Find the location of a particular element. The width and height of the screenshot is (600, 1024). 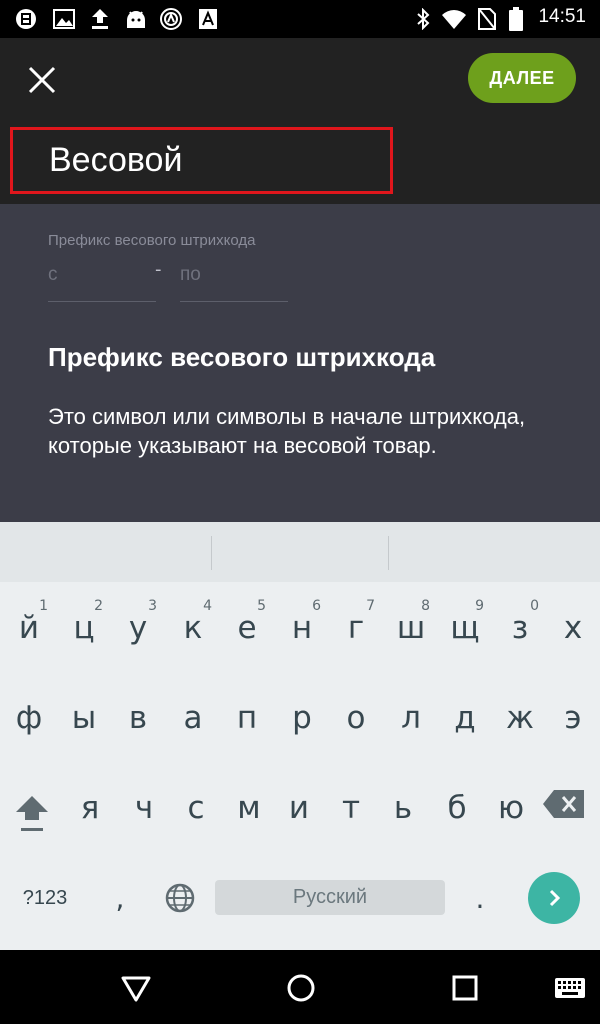

shift-key is located at coordinates (32, 807).